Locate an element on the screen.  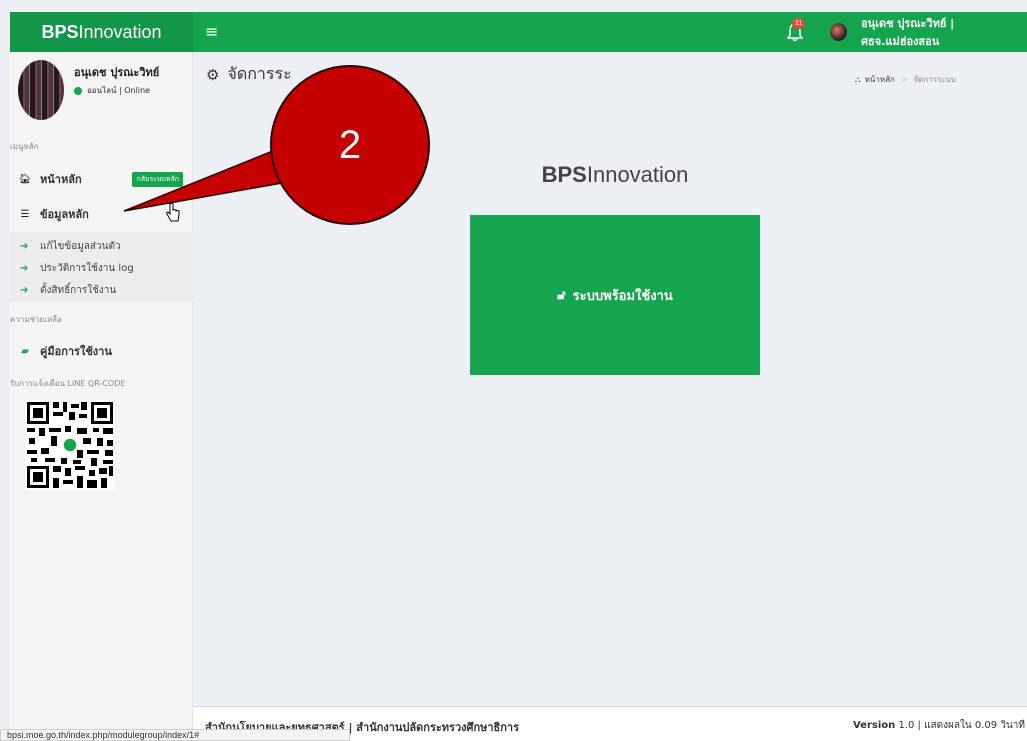
breadcrumb: ⛬ หน้าหลัก > จัดการระบบ is located at coordinates (905, 79).